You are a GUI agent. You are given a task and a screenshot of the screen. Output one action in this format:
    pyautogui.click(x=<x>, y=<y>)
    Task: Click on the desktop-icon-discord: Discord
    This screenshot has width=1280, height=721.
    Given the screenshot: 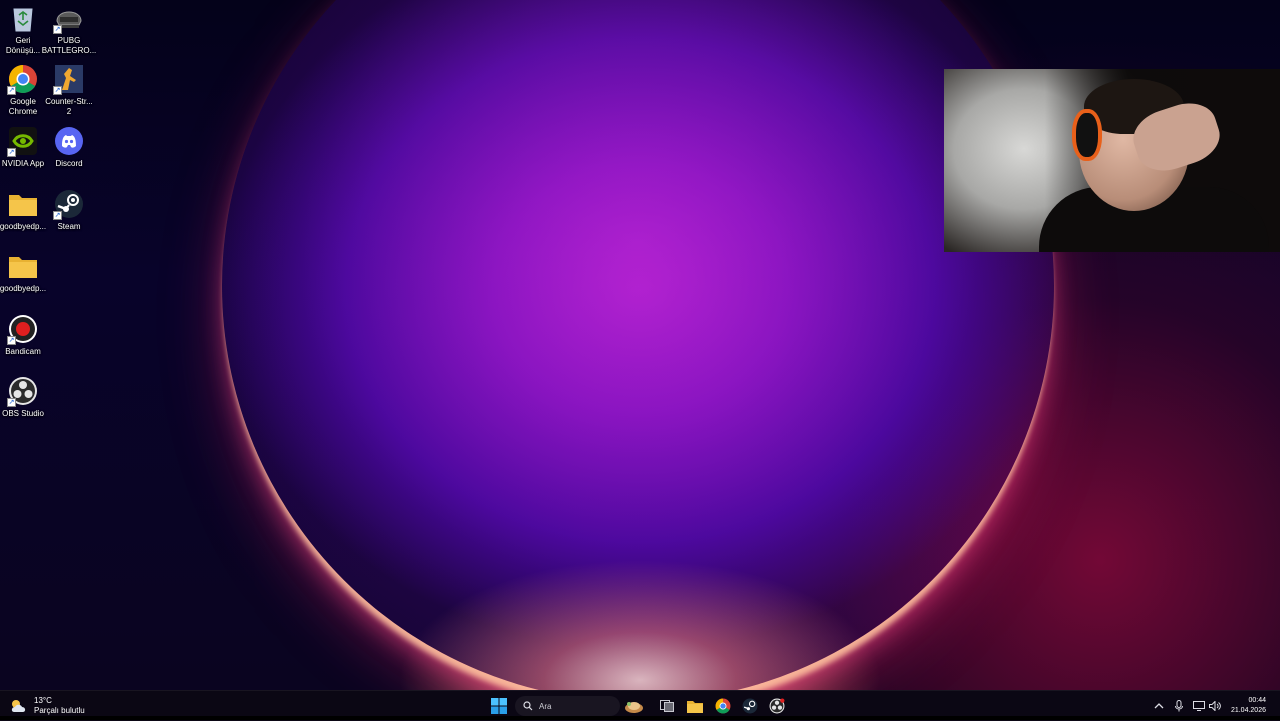 What is the action you would take?
    pyautogui.click(x=69, y=147)
    